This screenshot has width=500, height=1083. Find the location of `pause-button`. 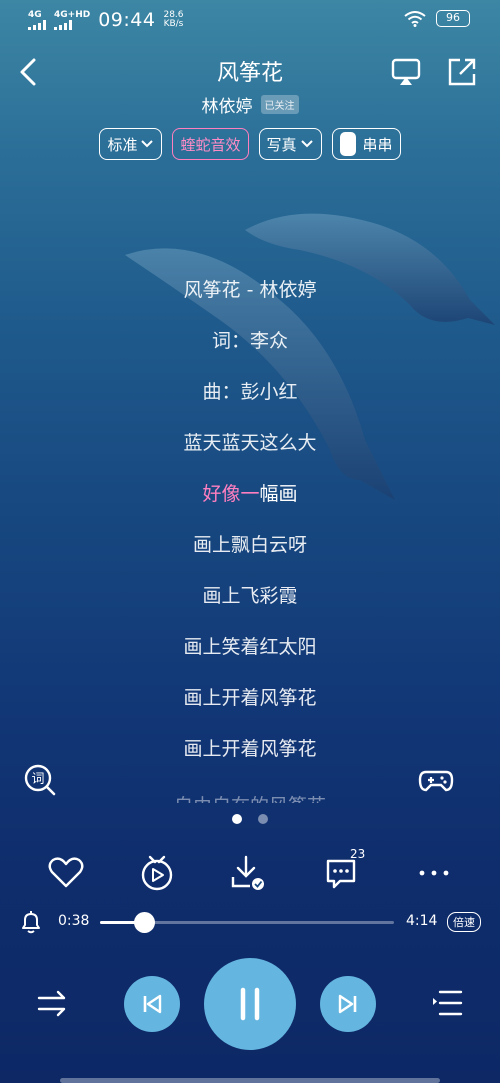

pause-button is located at coordinates (250, 1004).